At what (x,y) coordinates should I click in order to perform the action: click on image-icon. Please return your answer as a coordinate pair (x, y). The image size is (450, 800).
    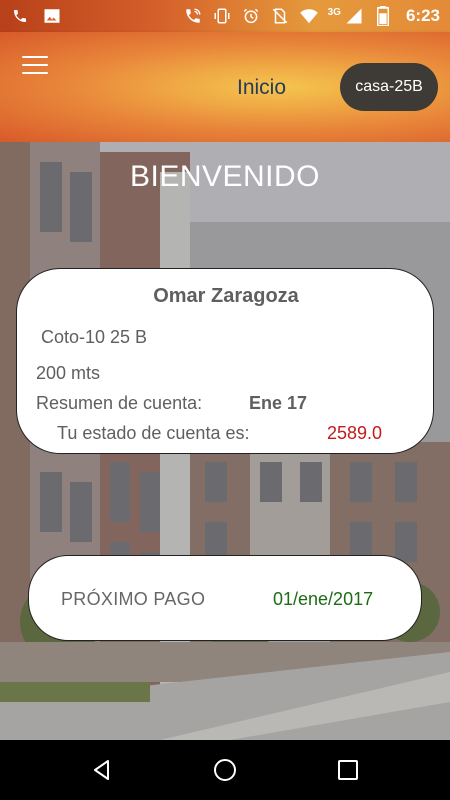
    Looking at the image, I should click on (52, 16).